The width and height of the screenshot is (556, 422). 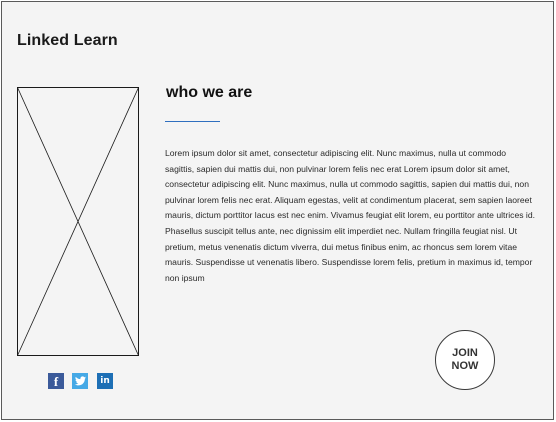 I want to click on linkedin-icon: in, so click(x=105, y=381).